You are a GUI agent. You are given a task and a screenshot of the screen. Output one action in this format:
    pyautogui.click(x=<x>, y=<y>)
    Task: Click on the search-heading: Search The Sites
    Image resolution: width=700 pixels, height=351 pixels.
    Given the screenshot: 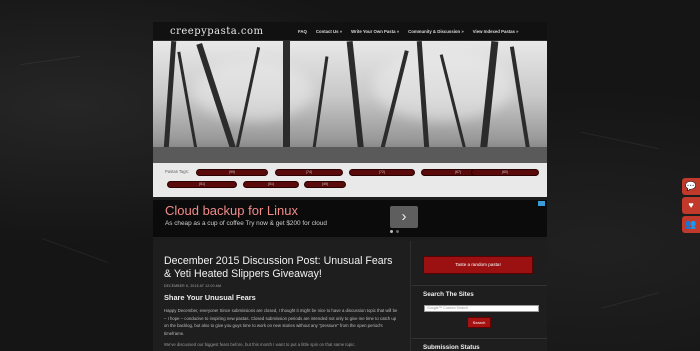 What is the action you would take?
    pyautogui.click(x=448, y=294)
    